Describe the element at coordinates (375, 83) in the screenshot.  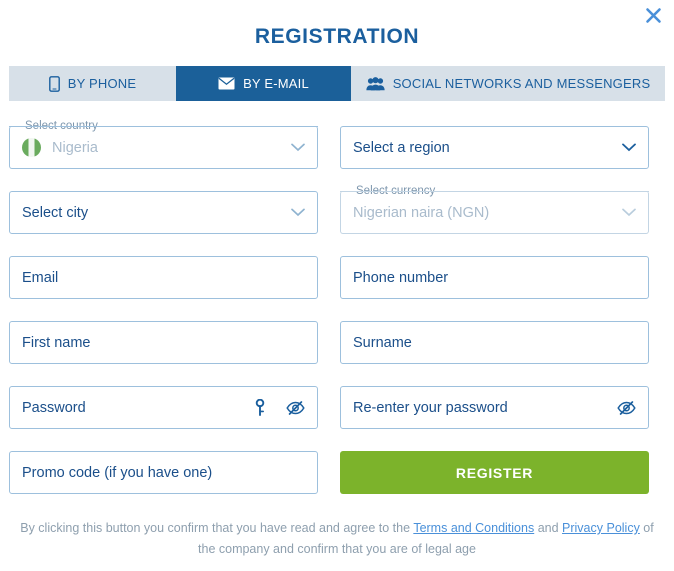
I see `people-group-icon` at that location.